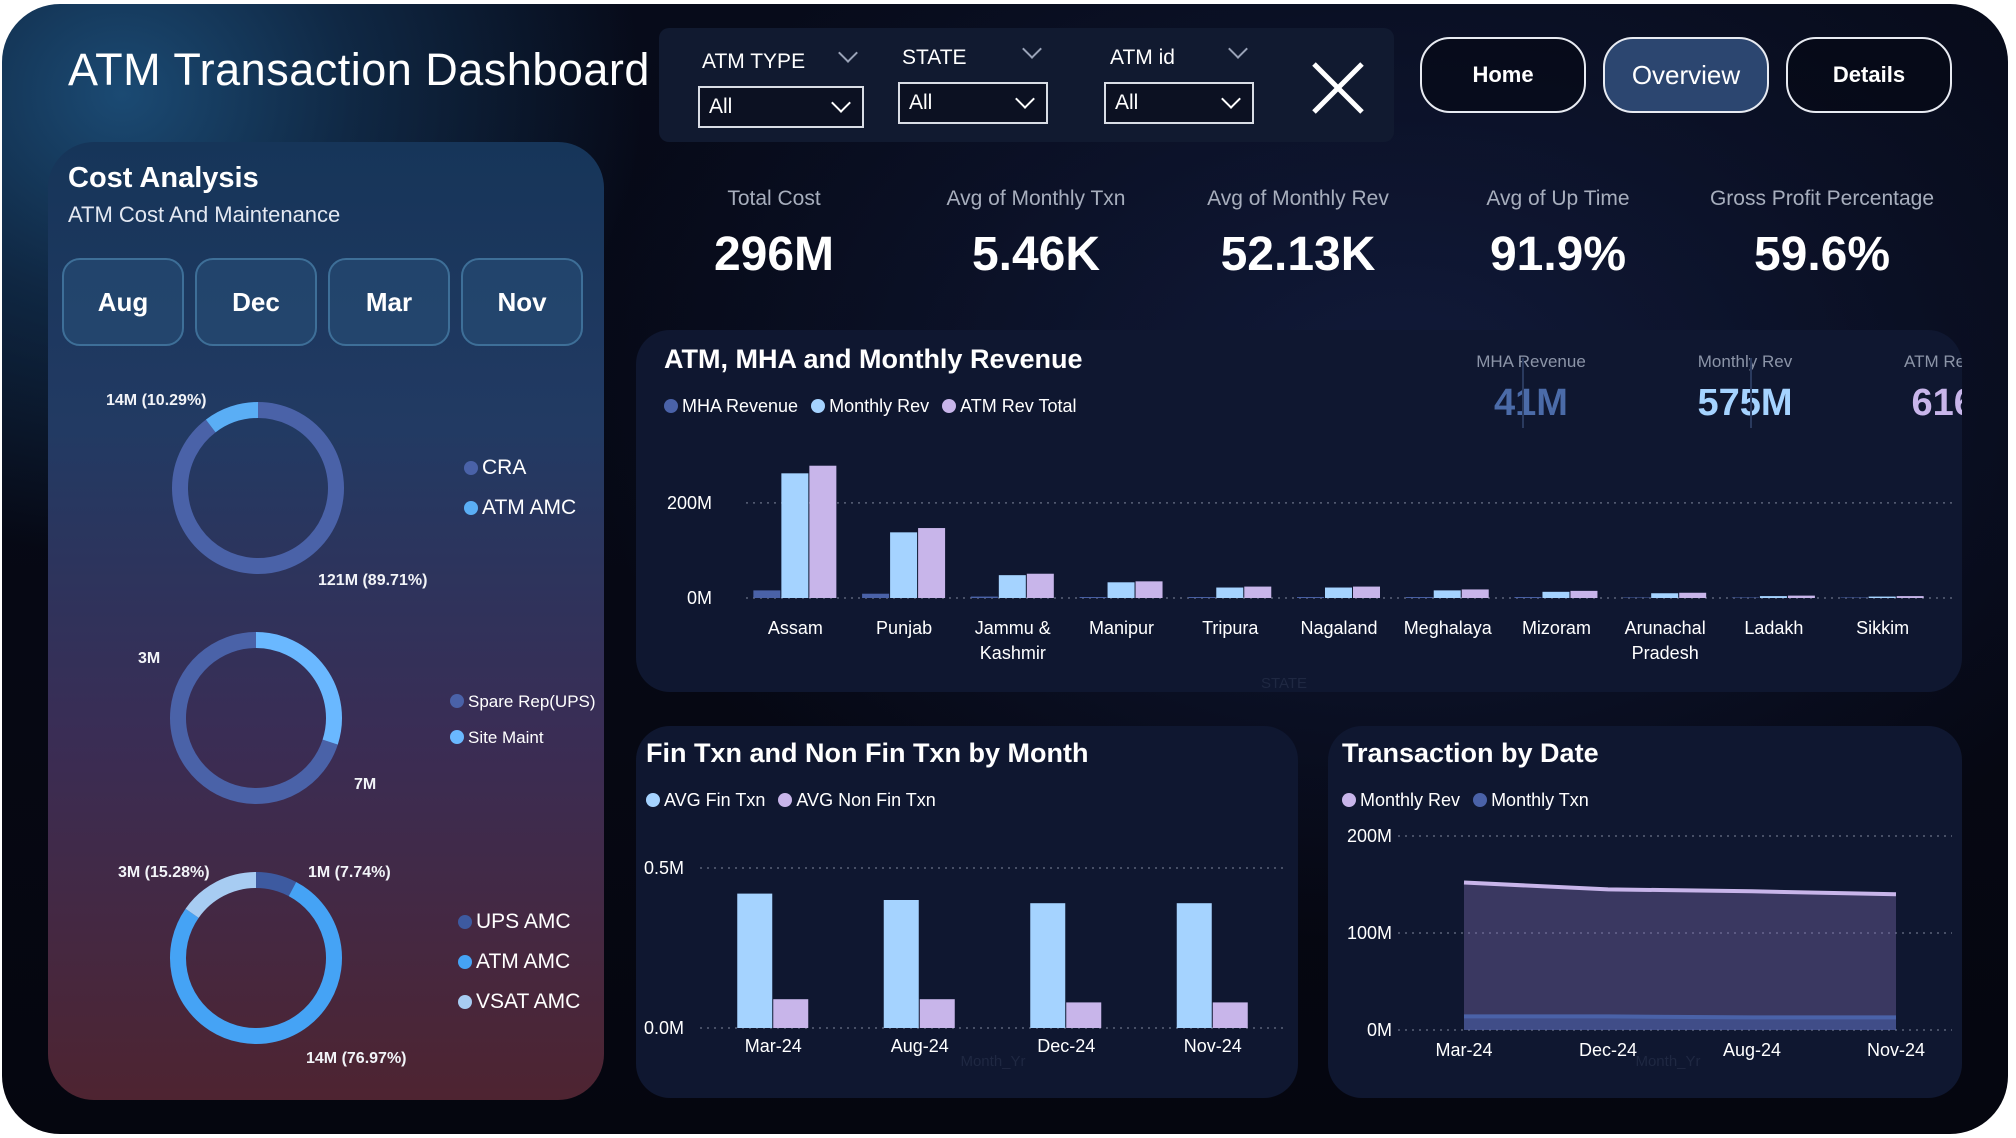  What do you see at coordinates (876, 595) in the screenshot?
I see `bar-mha-revenue-punjab` at bounding box center [876, 595].